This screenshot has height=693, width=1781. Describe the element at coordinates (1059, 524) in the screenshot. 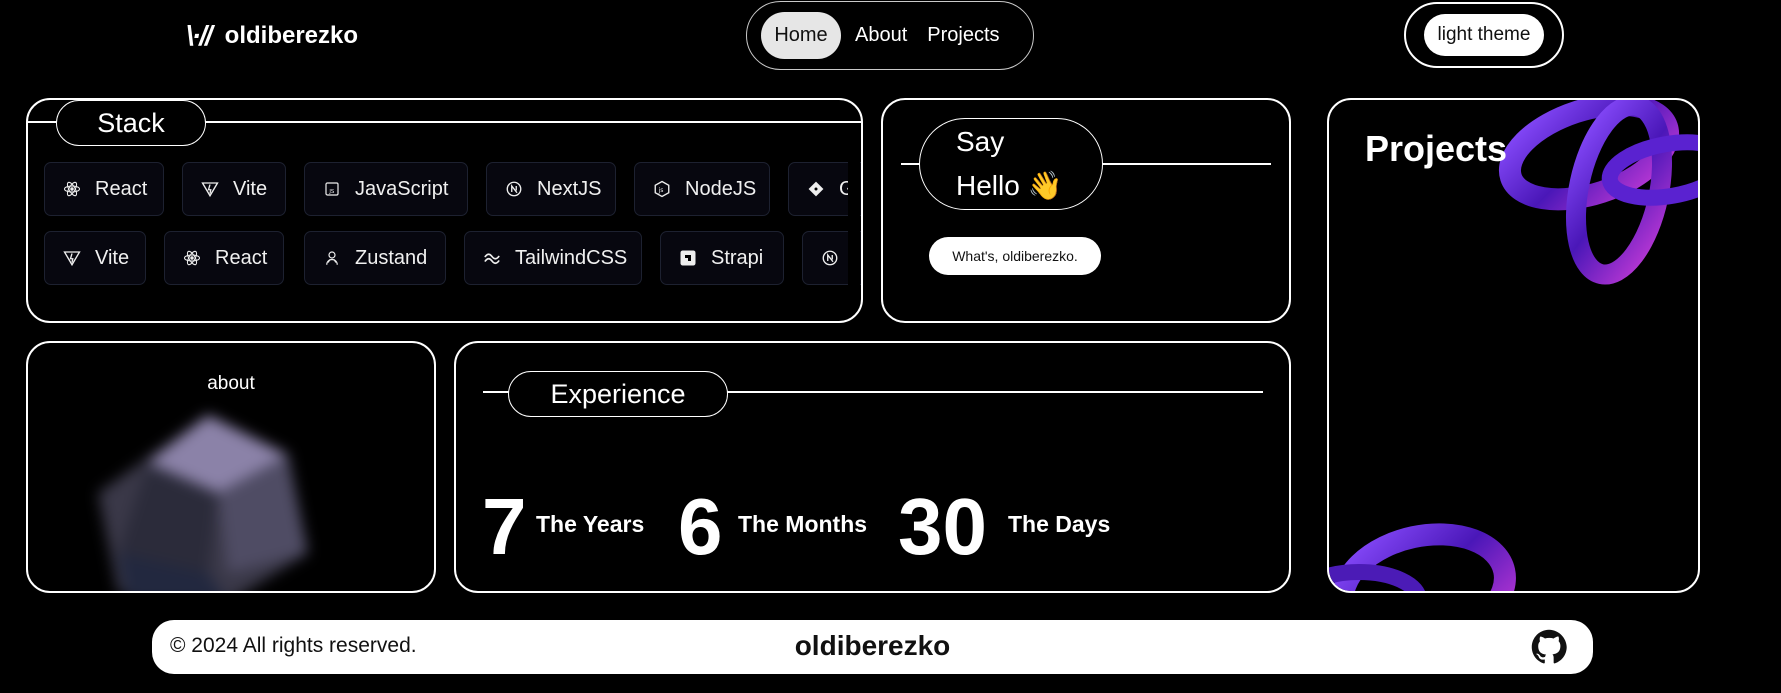

I see `stat-days-label: The Days` at that location.